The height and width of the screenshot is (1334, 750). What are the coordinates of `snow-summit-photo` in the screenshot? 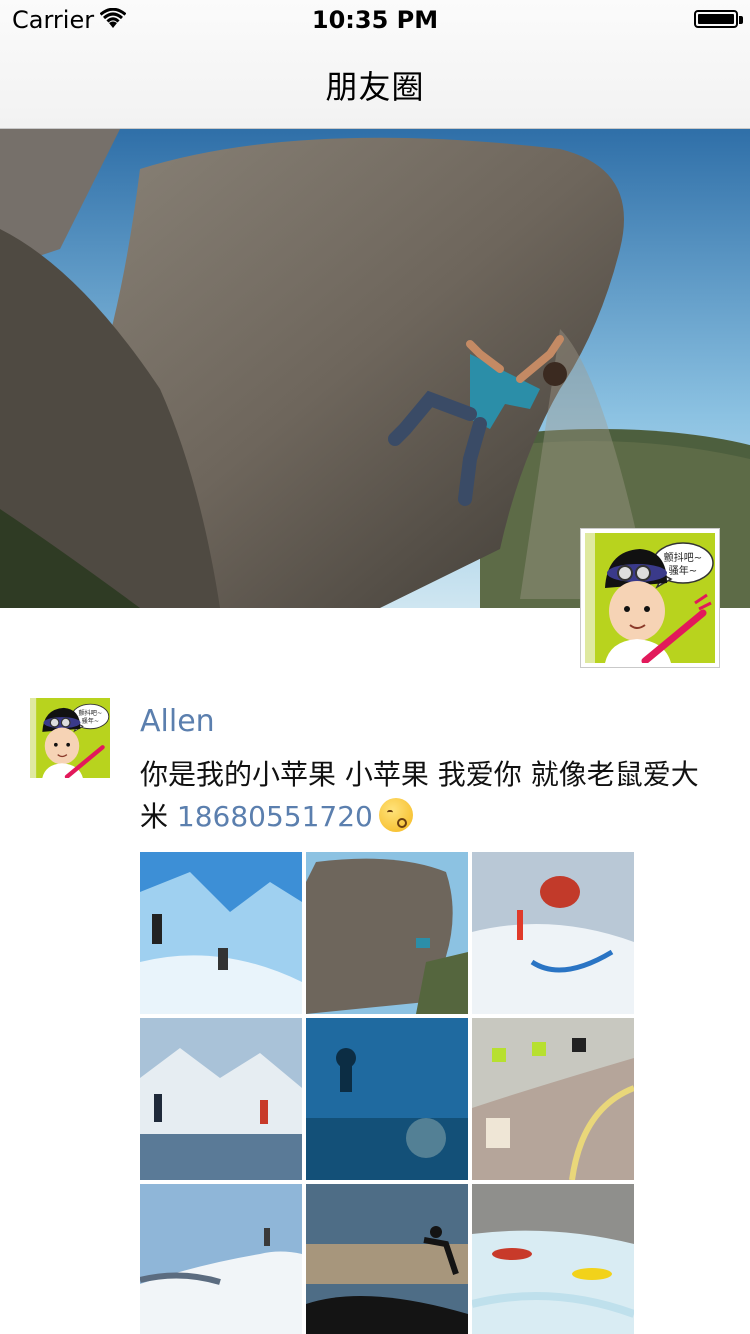 It's located at (221, 1259).